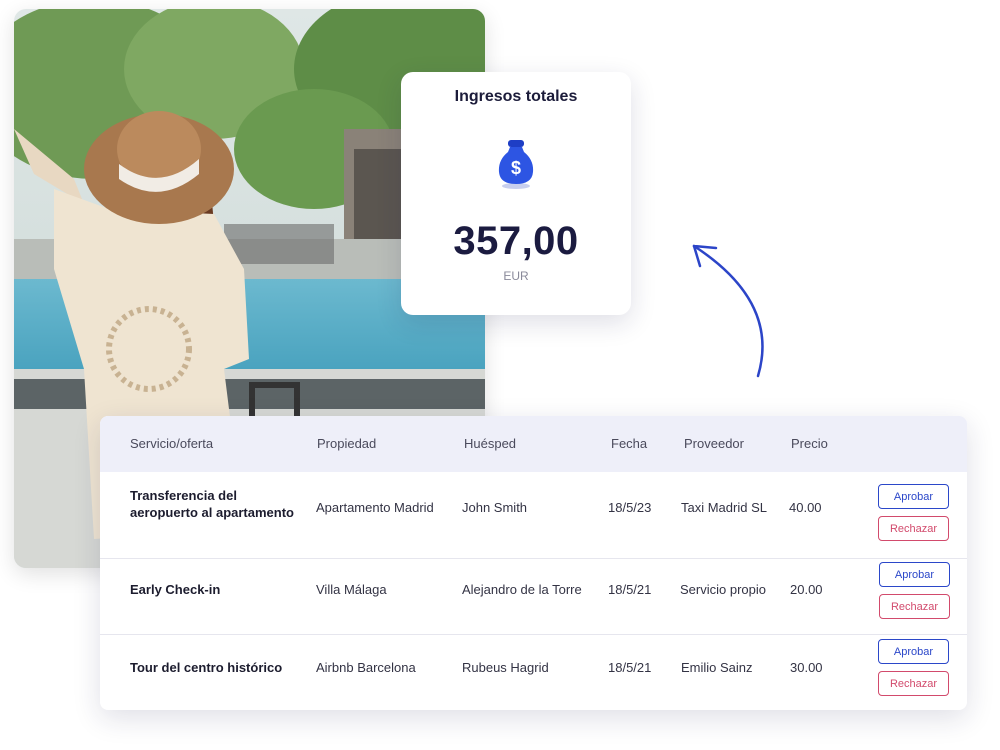 The width and height of the screenshot is (1000, 750). What do you see at coordinates (516, 193) in the screenshot?
I see `revenue-card: Ingresos totales $ 357,00 EUR` at bounding box center [516, 193].